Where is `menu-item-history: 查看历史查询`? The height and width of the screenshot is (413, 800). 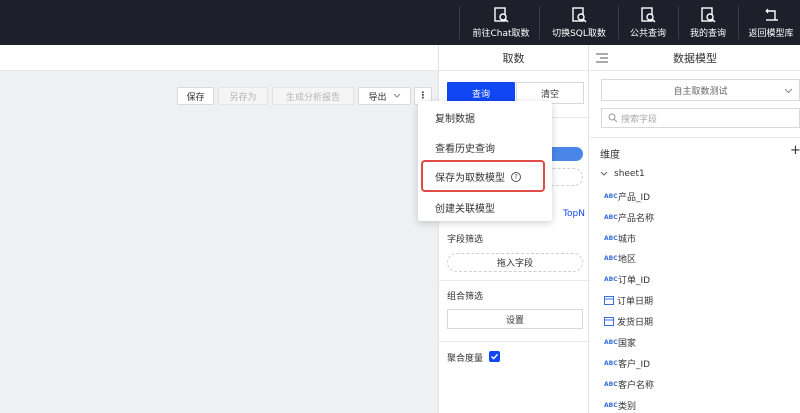 menu-item-history: 查看历史查询 is located at coordinates (465, 147).